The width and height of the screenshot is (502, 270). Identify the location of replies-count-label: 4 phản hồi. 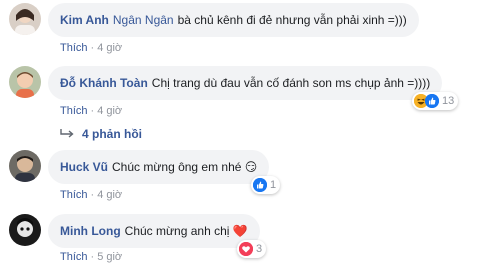
(112, 134).